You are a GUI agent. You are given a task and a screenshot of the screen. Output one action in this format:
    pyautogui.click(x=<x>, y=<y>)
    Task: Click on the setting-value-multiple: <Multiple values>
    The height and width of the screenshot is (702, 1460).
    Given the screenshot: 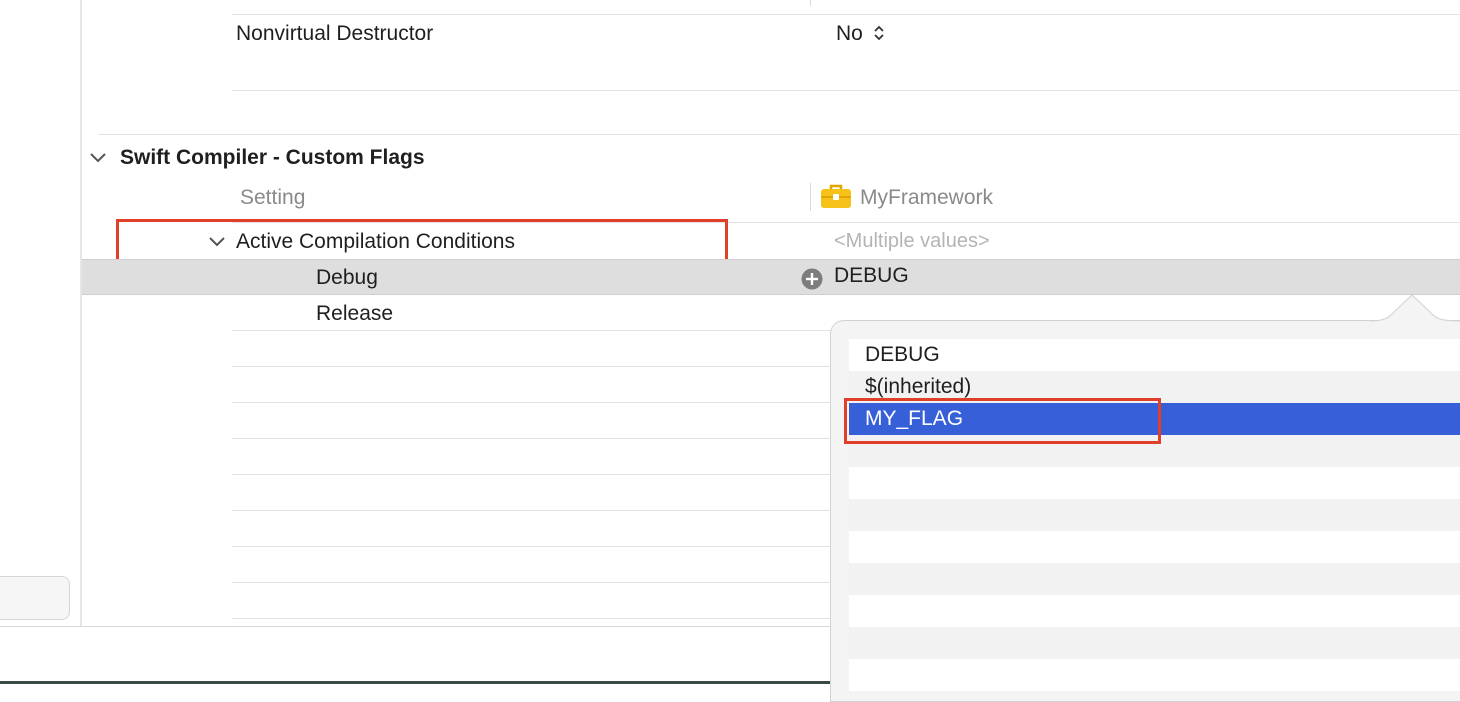 What is the action you would take?
    pyautogui.click(x=912, y=241)
    